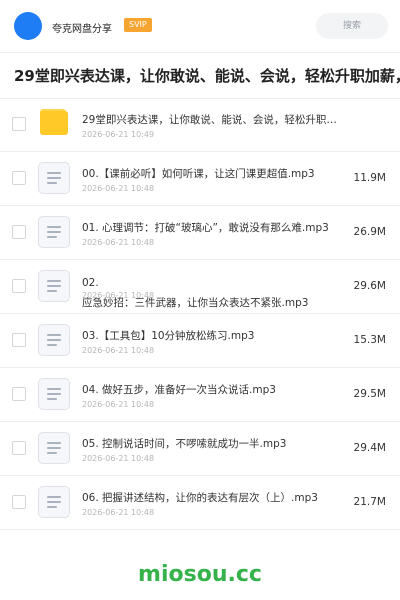 This screenshot has width=400, height=600. I want to click on file-name: 03.【工具包】10分钟放松练习.mp3, so click(168, 336).